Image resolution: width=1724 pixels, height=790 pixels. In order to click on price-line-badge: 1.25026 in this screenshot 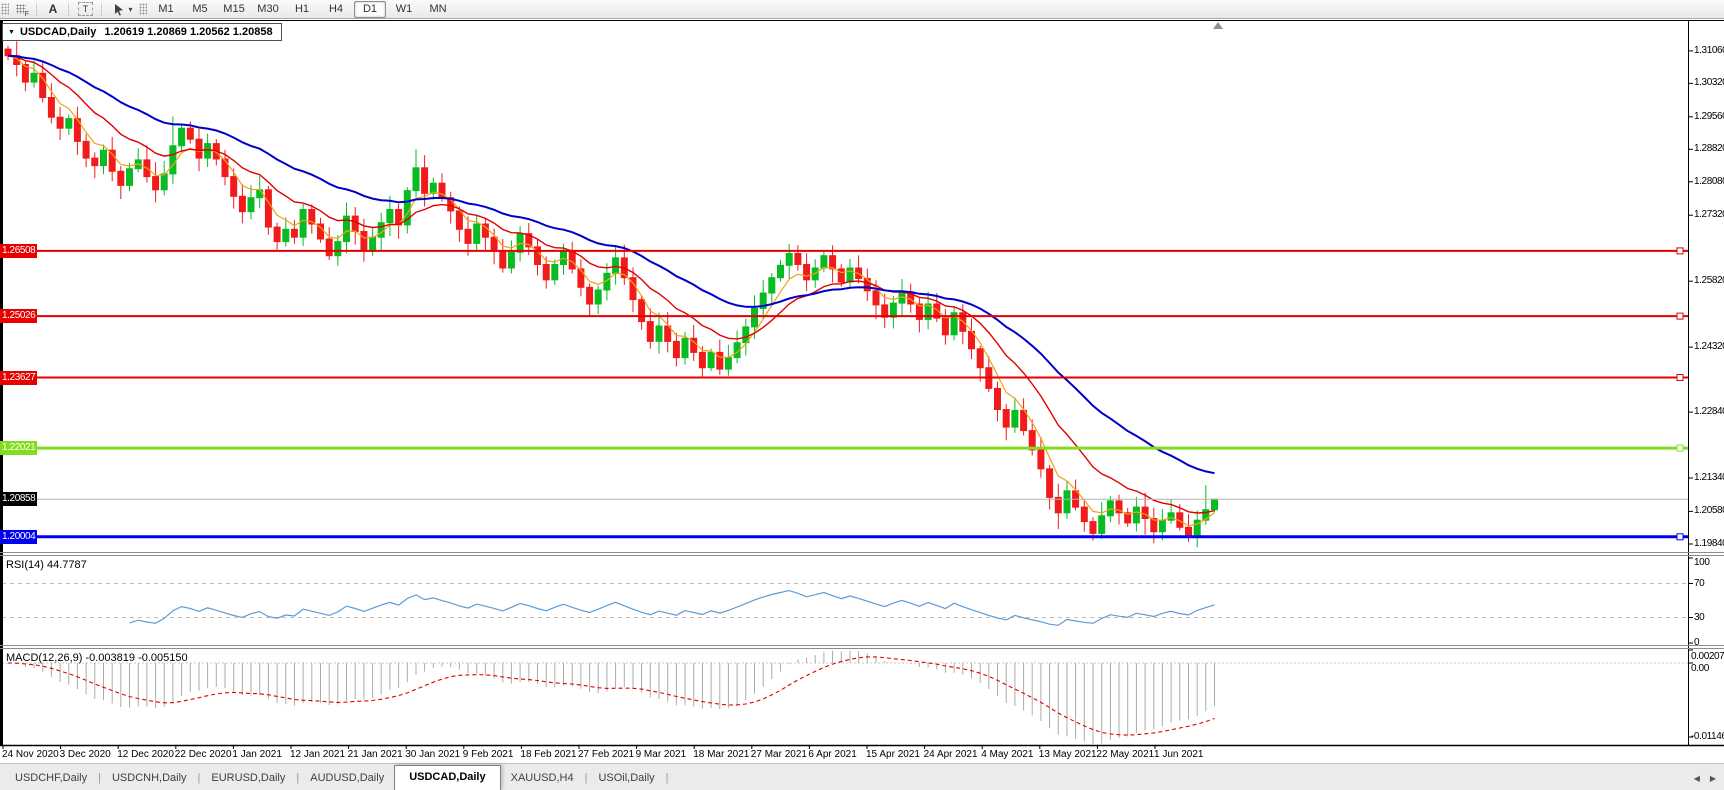, I will do `click(18, 316)`.